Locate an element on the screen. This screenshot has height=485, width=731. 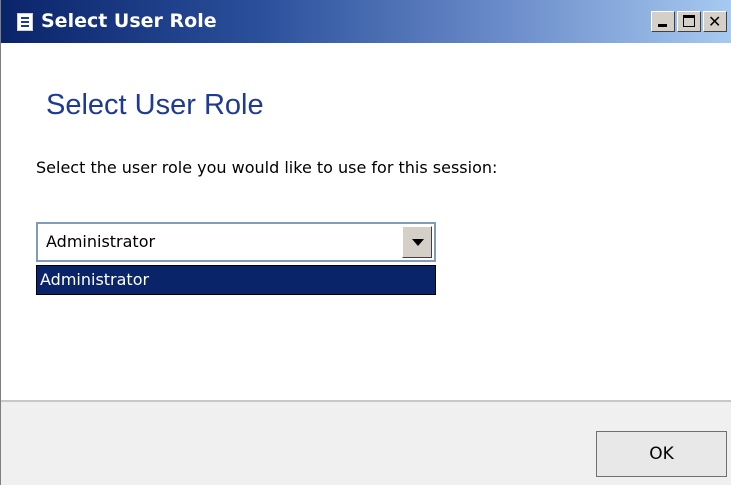
maximize-button is located at coordinates (689, 21).